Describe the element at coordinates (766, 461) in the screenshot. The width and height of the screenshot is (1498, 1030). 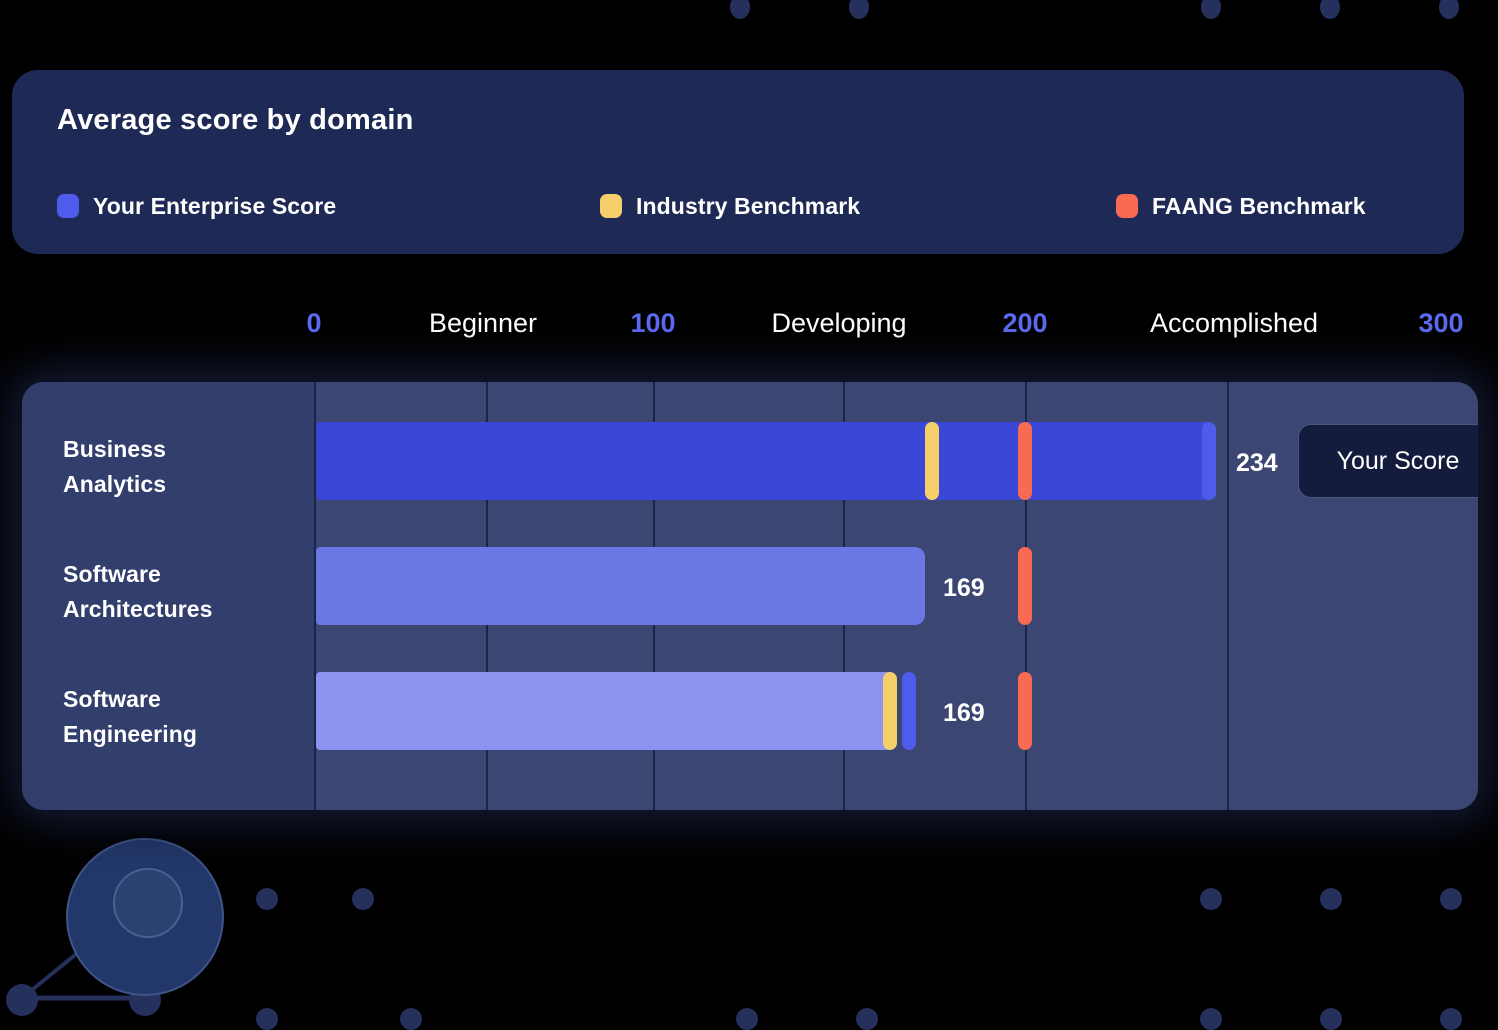
I see `bar-business-analytics` at that location.